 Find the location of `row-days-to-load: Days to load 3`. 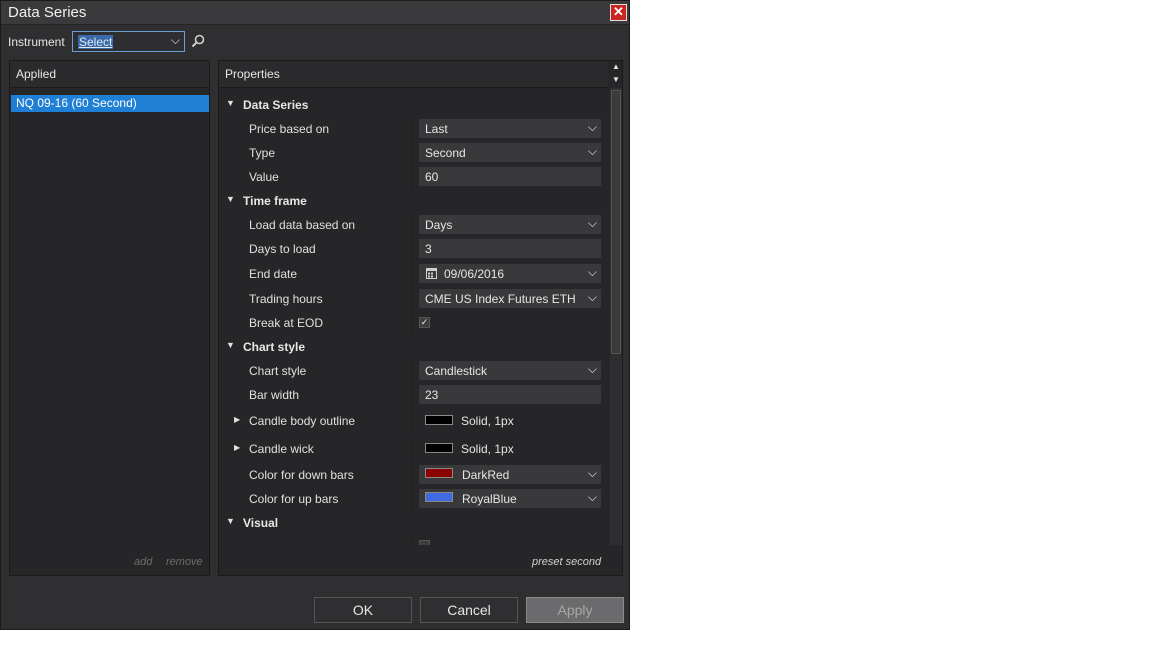

row-days-to-load: Days to load 3 is located at coordinates (413, 249).